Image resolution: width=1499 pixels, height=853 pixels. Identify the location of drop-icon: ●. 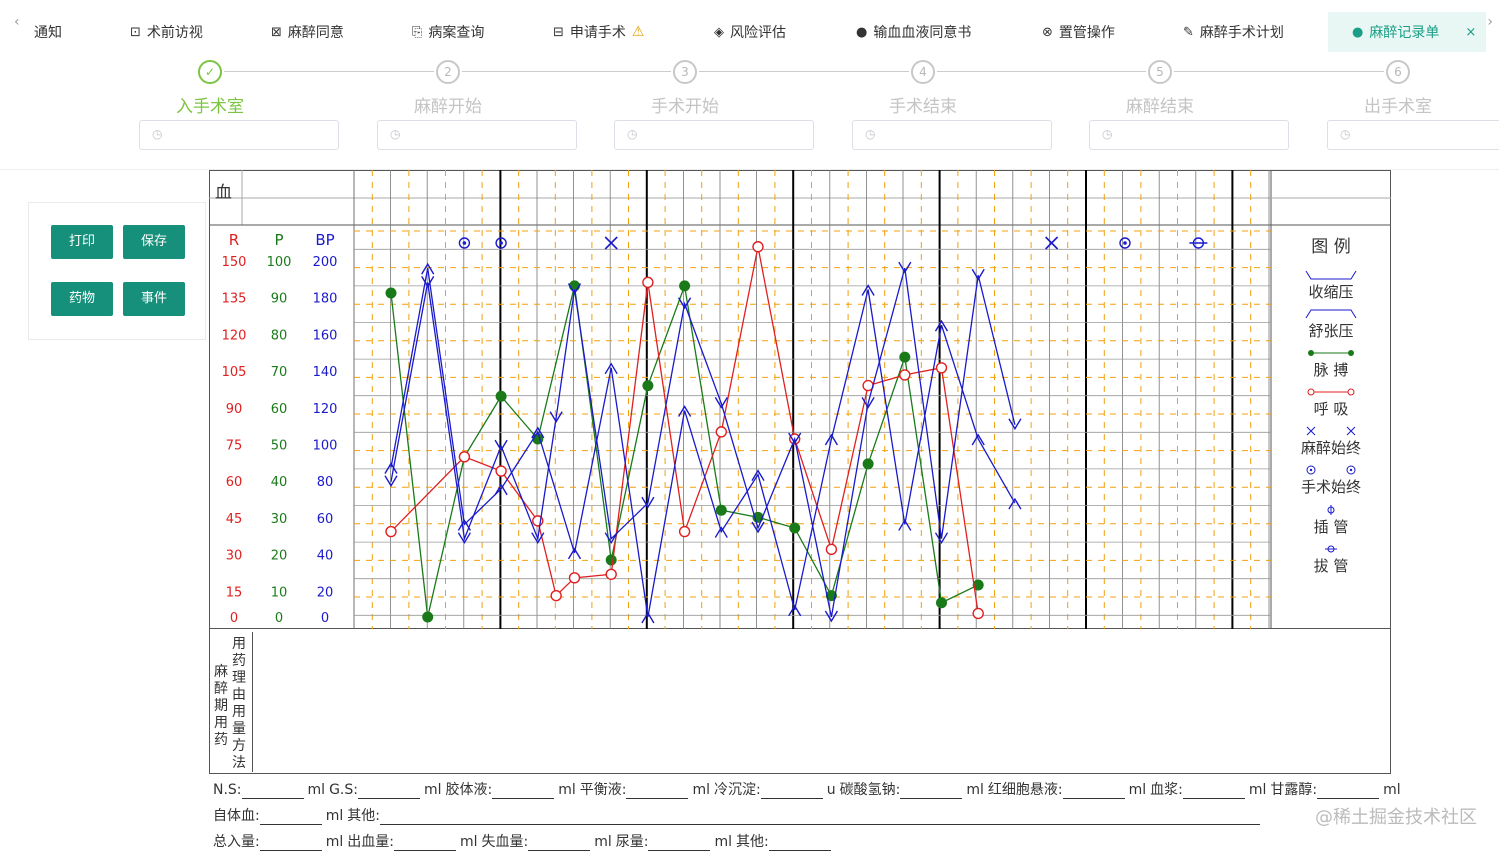
(862, 32).